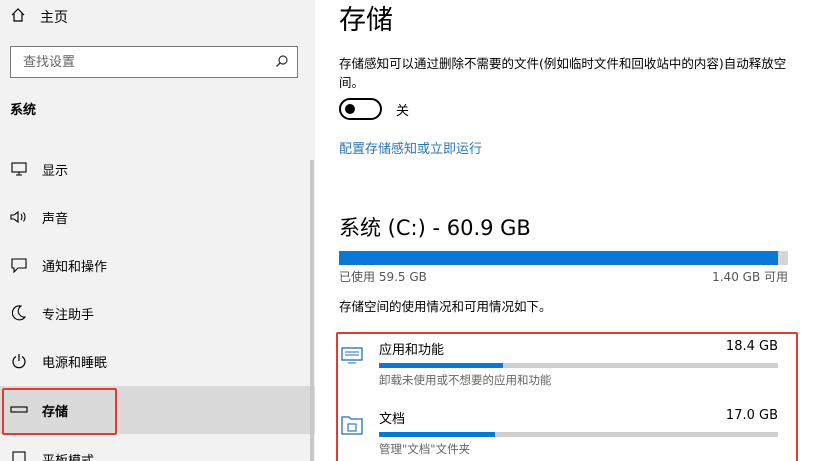  I want to click on storage-icon, so click(19, 410).